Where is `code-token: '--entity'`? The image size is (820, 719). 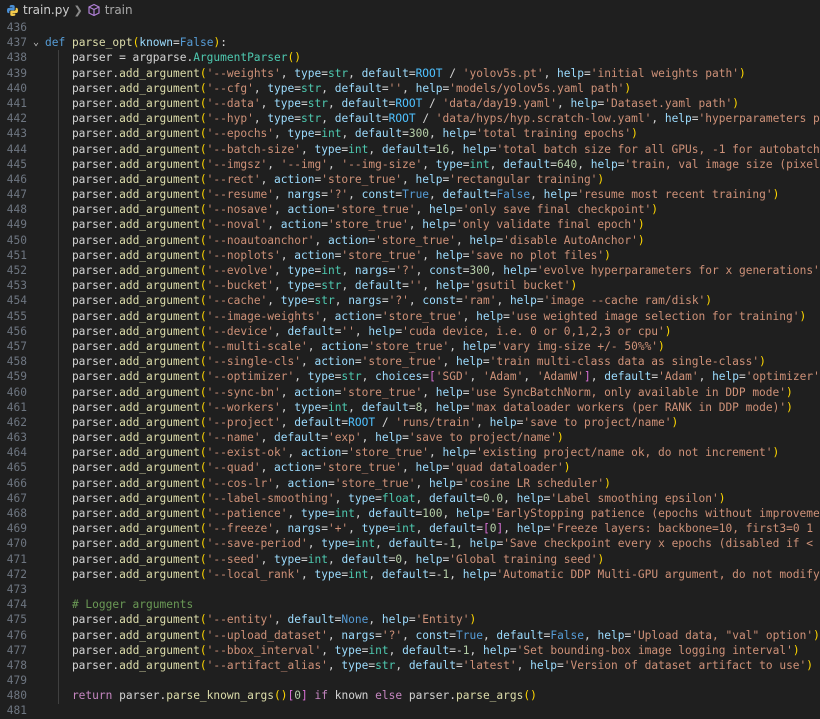 code-token: '--entity' is located at coordinates (240, 620).